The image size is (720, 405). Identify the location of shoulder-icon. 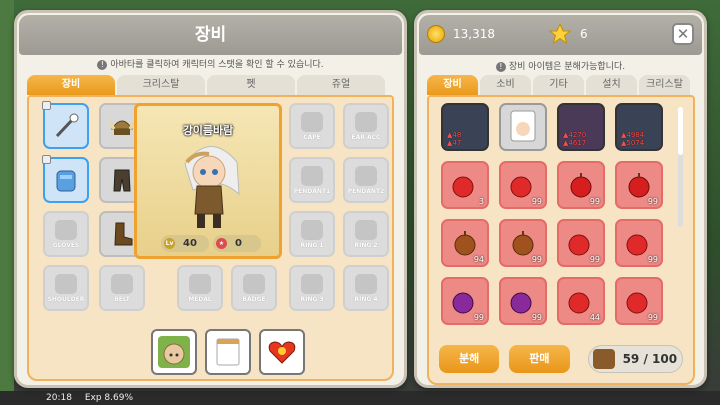
(66, 283).